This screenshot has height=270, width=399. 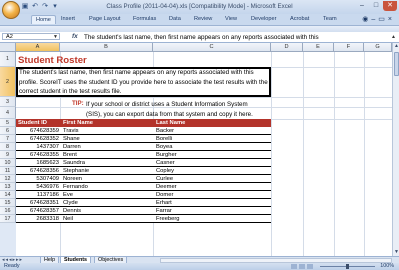 What do you see at coordinates (8, 211) in the screenshot?
I see `row-header-16: 16` at bounding box center [8, 211].